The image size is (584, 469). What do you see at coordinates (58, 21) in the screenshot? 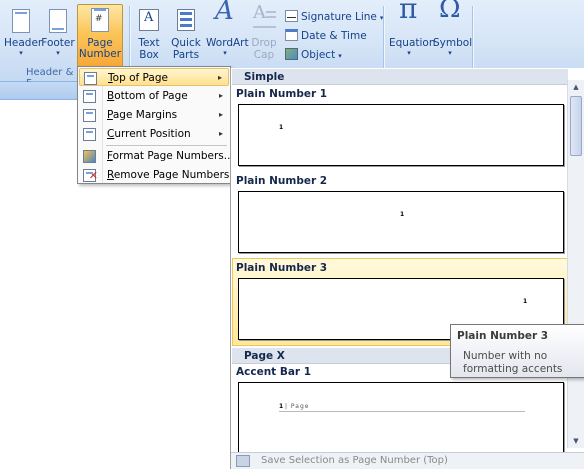
I see `footer-icon` at bounding box center [58, 21].